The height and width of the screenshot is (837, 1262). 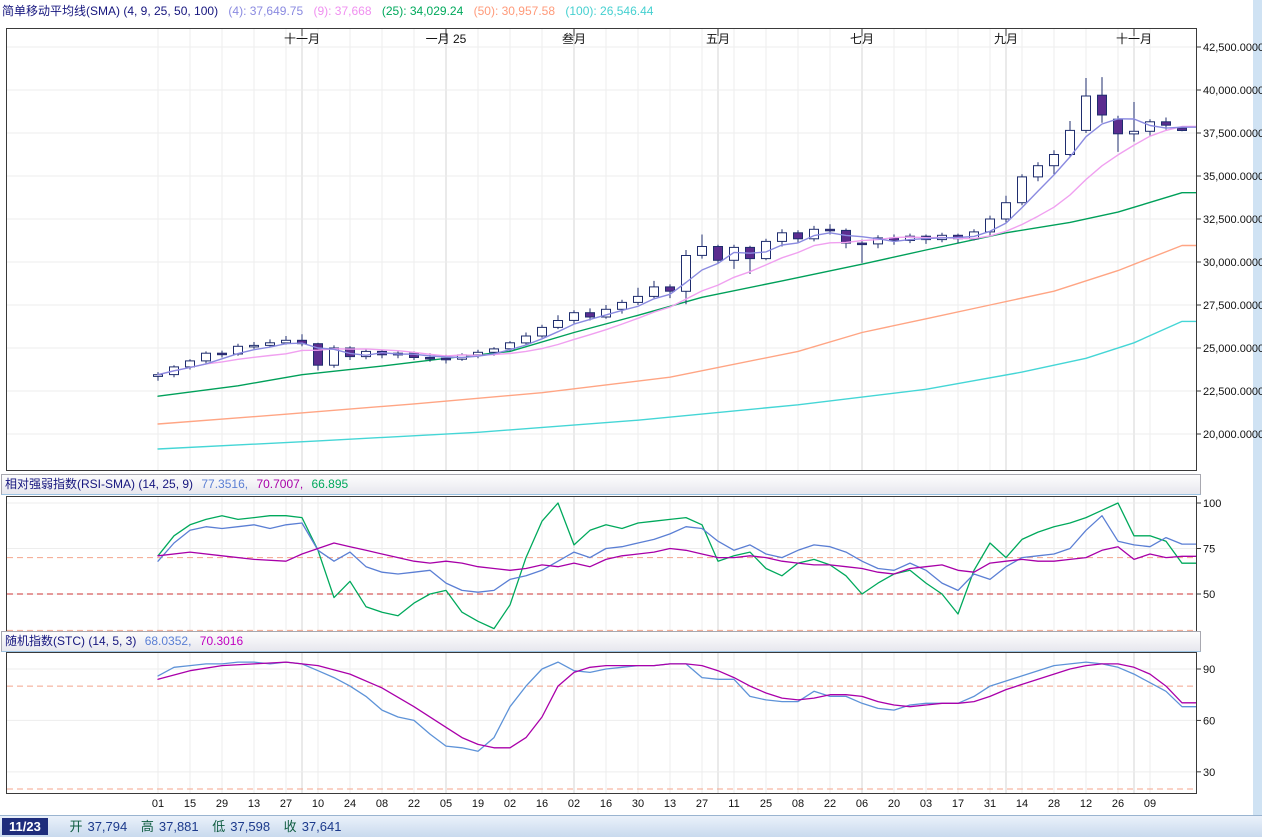 What do you see at coordinates (190, 804) in the screenshot?
I see `date-label: 15` at bounding box center [190, 804].